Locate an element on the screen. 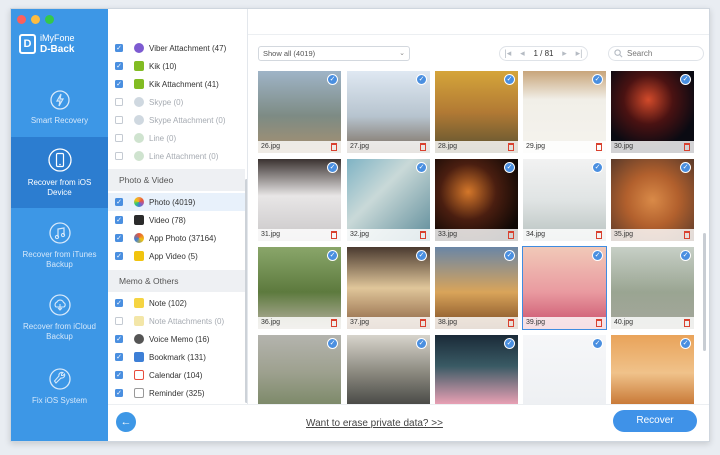 This screenshot has height=455, width=720. photo-thumbnail: ✓ 39.jpg is located at coordinates (564, 288).